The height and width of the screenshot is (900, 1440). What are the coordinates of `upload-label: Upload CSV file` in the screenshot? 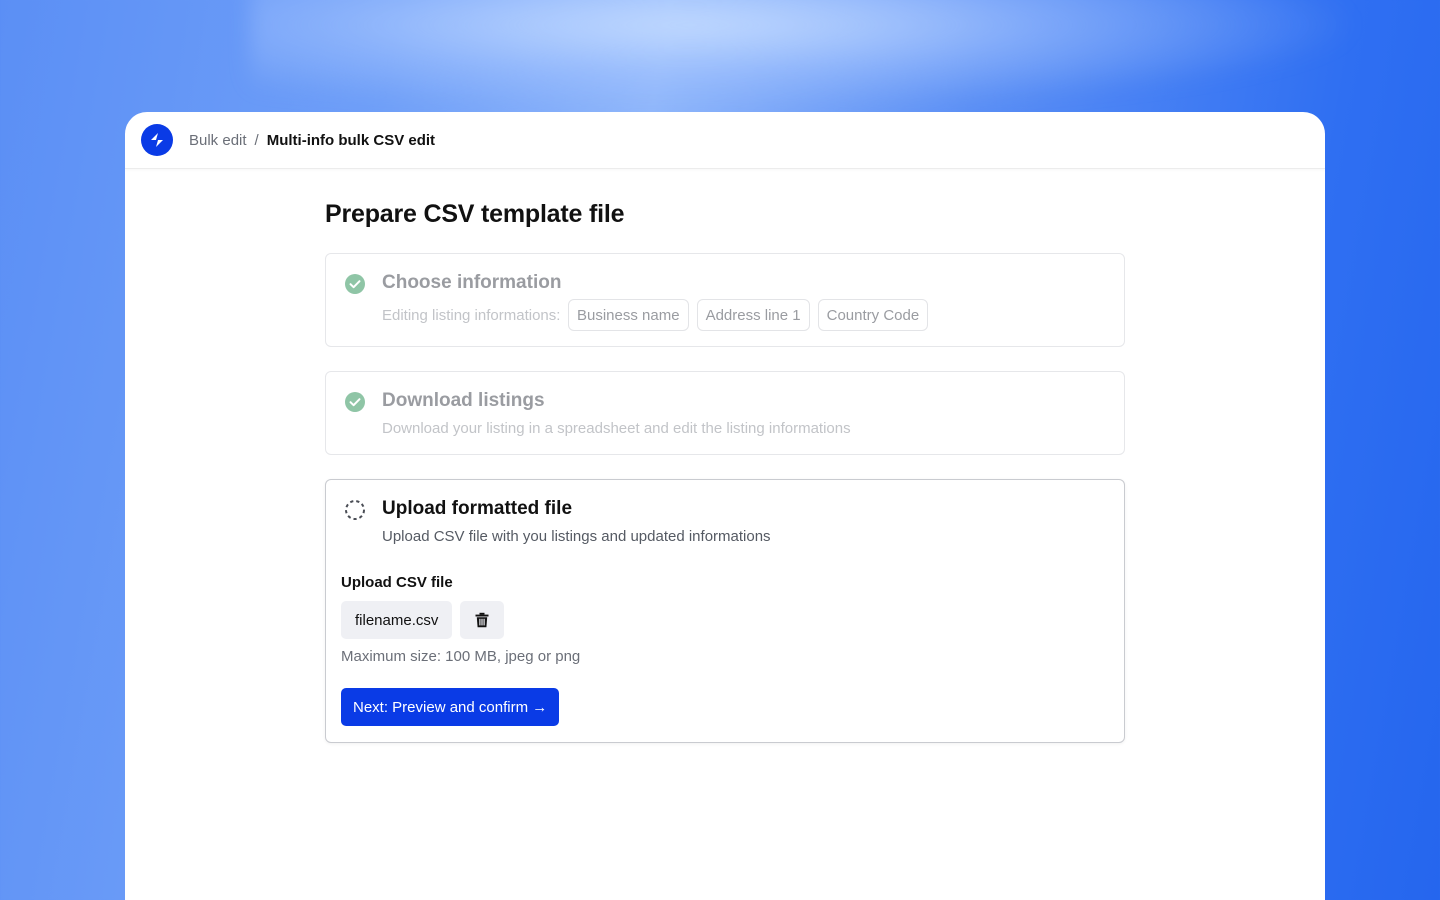 It's located at (397, 582).